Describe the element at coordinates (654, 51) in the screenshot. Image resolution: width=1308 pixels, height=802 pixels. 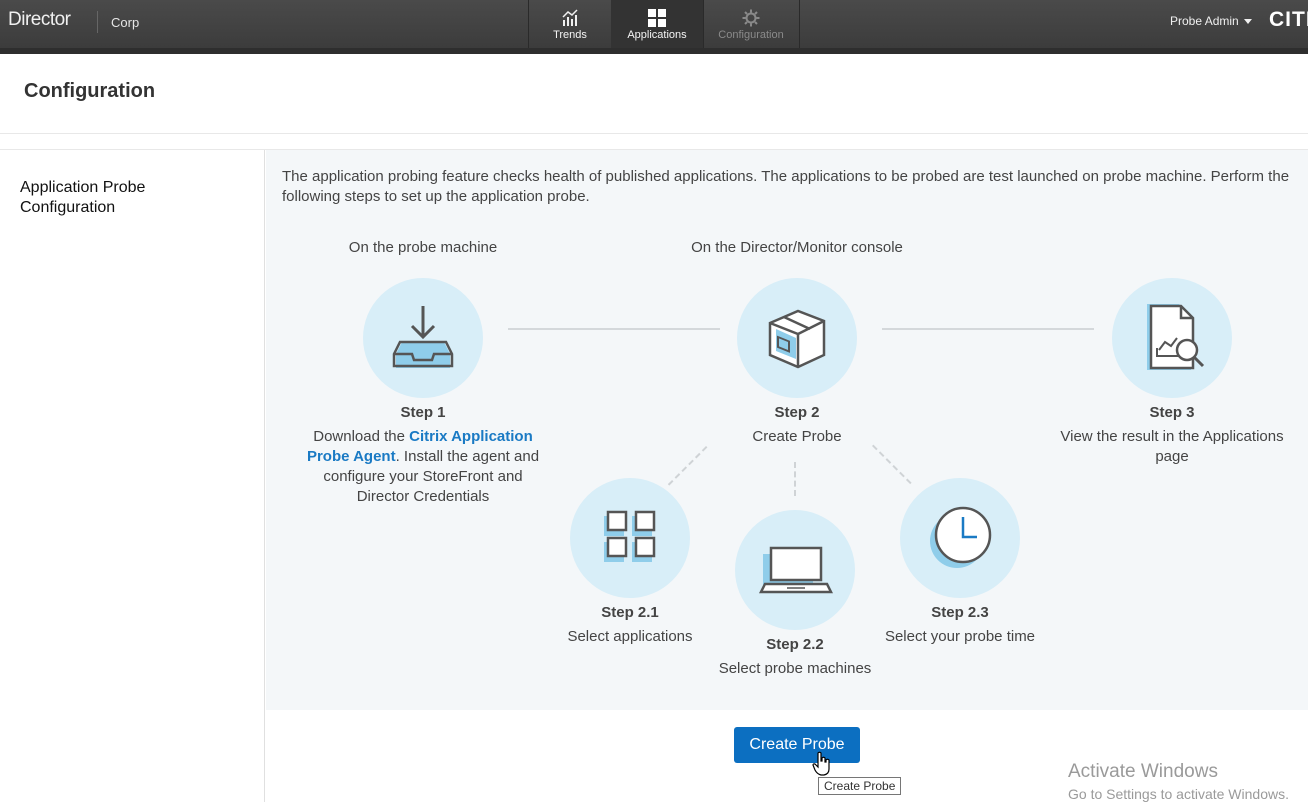
I see `topbar-shadow` at that location.